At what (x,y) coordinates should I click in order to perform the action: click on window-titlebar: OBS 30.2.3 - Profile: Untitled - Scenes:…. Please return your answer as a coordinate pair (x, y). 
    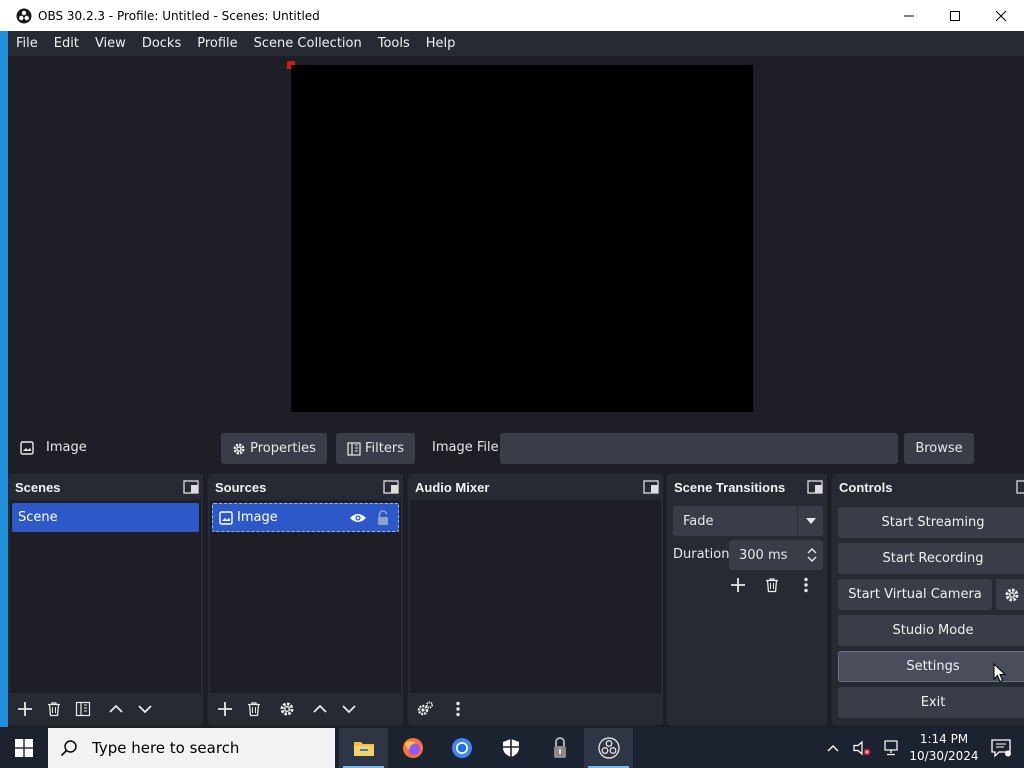
    Looking at the image, I should click on (512, 15).